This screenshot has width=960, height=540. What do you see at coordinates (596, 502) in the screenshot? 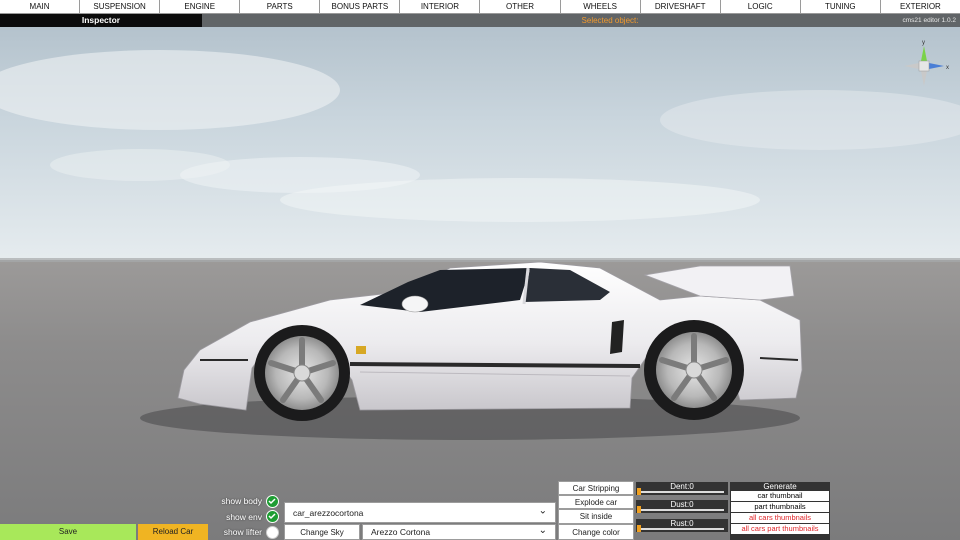
I see `explode-car-button: Explode car` at bounding box center [596, 502].